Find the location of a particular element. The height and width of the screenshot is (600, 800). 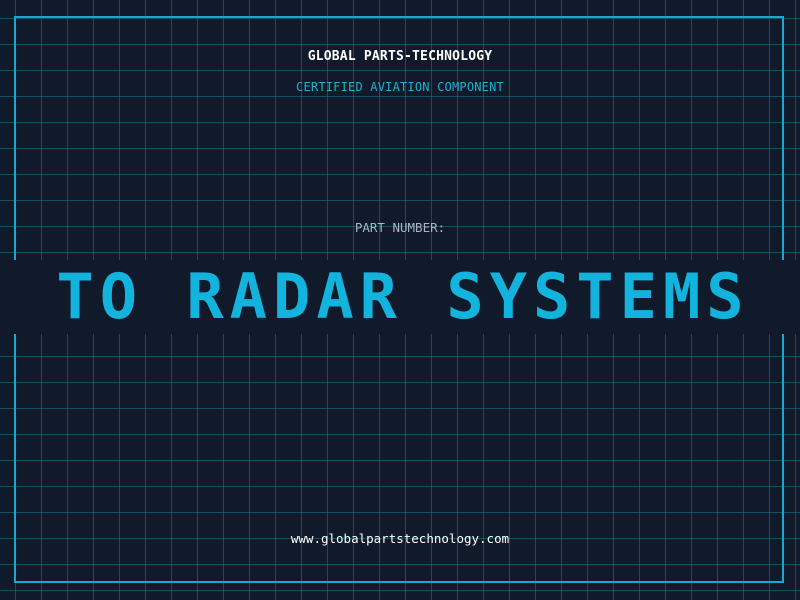

part-number-band: TO RADAR SYSTEMS is located at coordinates (400, 297).